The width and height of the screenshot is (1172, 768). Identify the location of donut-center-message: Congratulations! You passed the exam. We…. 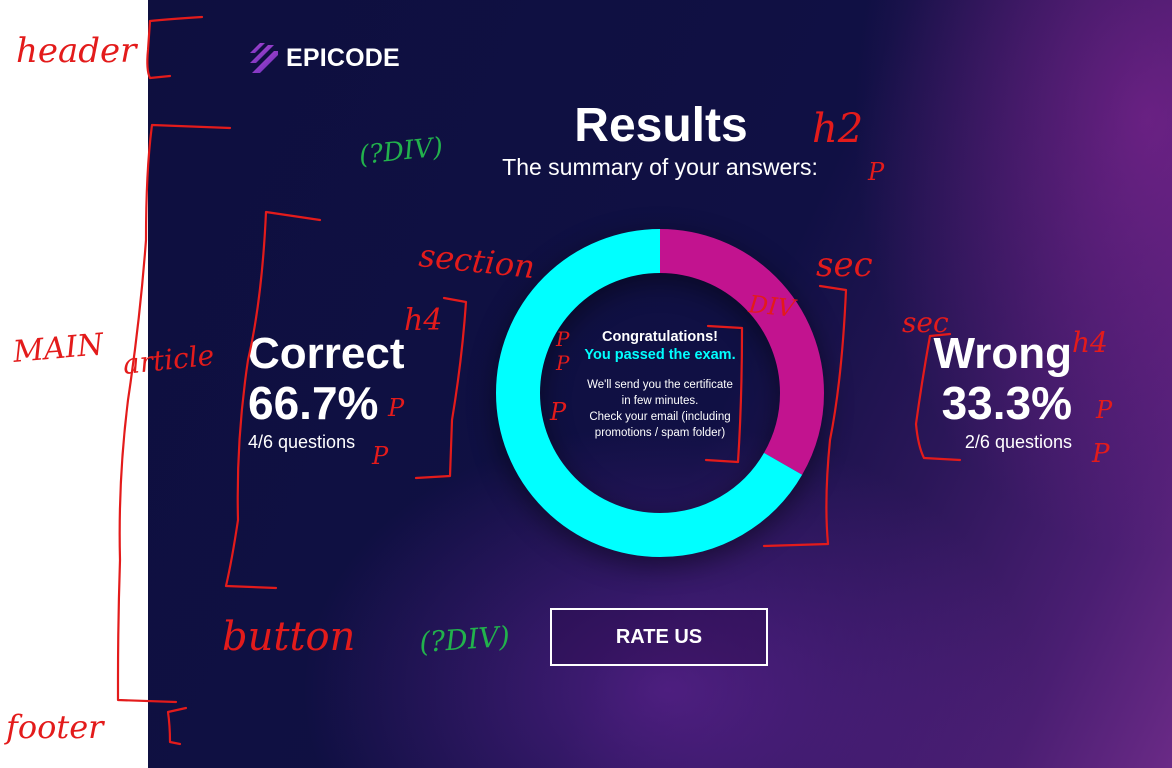
(660, 385).